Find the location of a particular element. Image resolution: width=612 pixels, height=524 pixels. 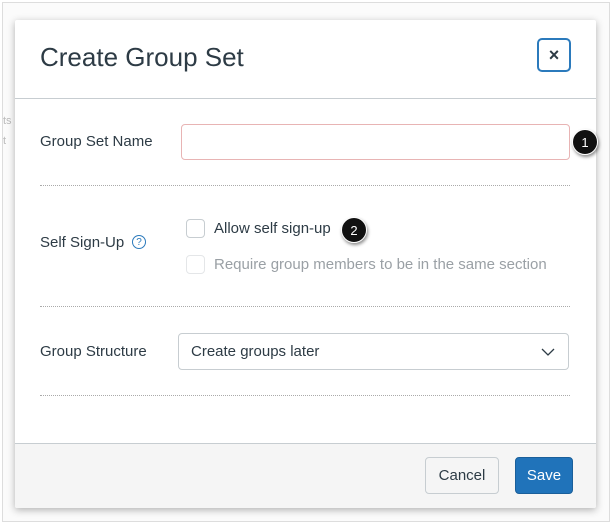

group-structure-label: Group Structure is located at coordinates (93, 351).